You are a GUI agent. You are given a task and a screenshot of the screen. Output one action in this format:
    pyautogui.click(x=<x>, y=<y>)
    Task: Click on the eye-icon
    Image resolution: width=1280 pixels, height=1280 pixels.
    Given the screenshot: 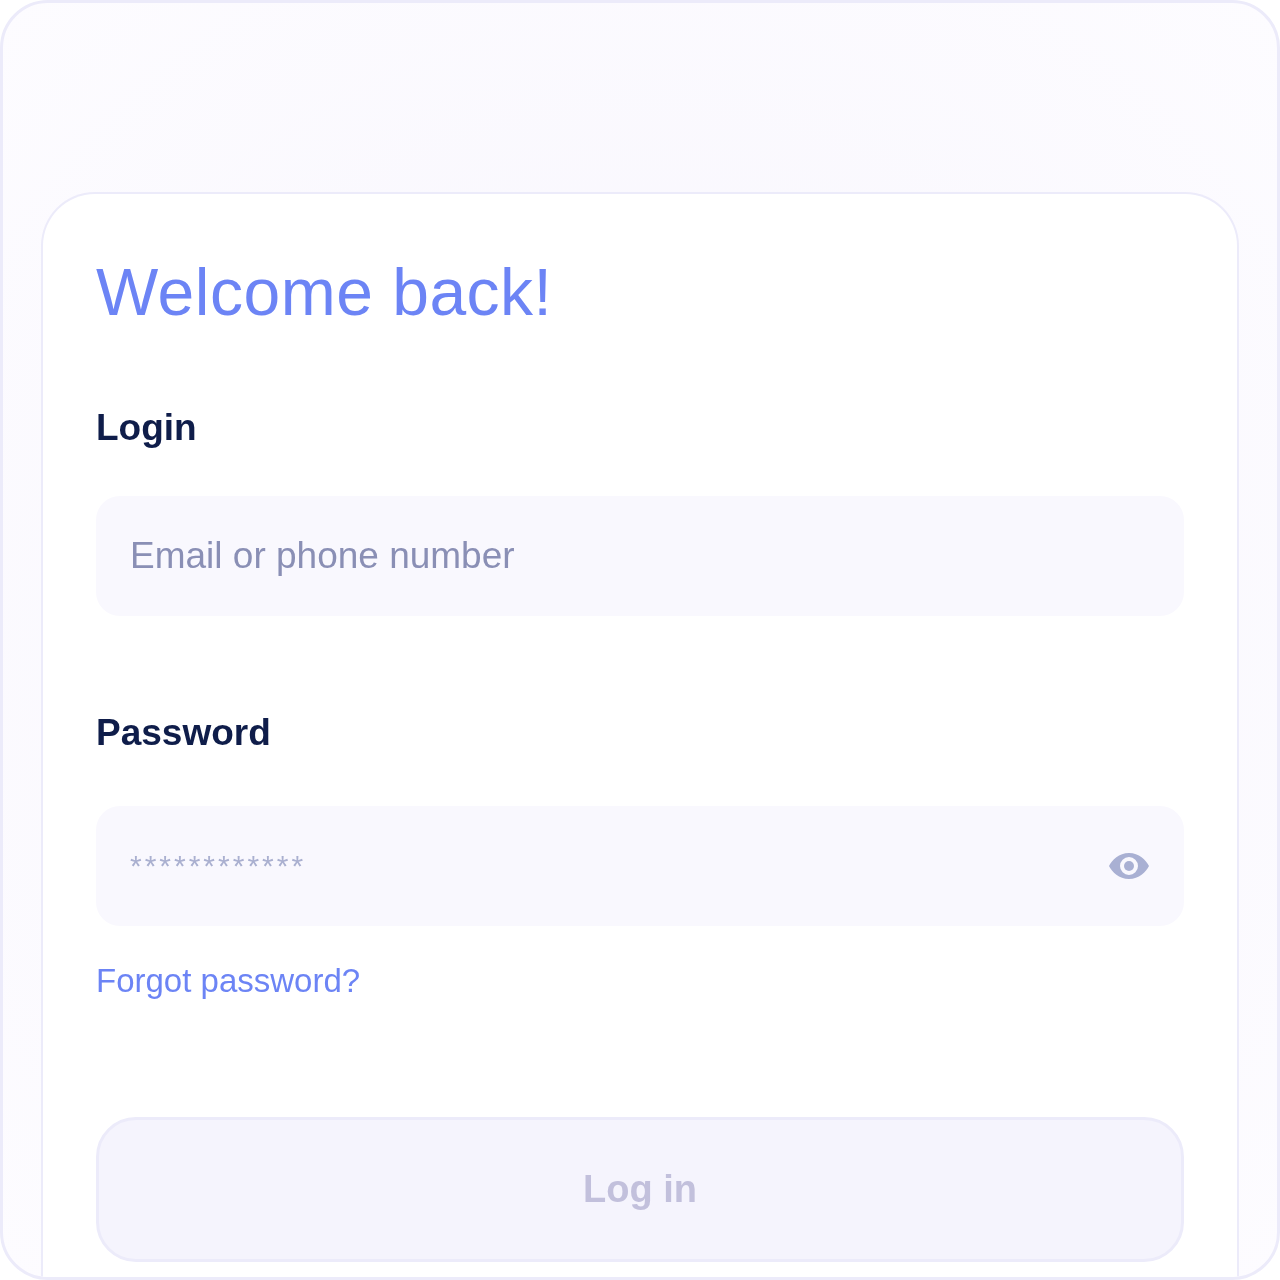 What is the action you would take?
    pyautogui.click(x=1129, y=866)
    